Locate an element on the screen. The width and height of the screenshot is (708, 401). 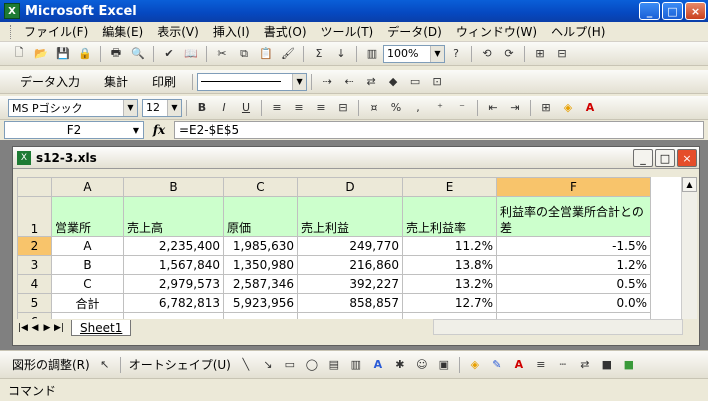
row-header-5: 5 is located at coordinates (34, 303).